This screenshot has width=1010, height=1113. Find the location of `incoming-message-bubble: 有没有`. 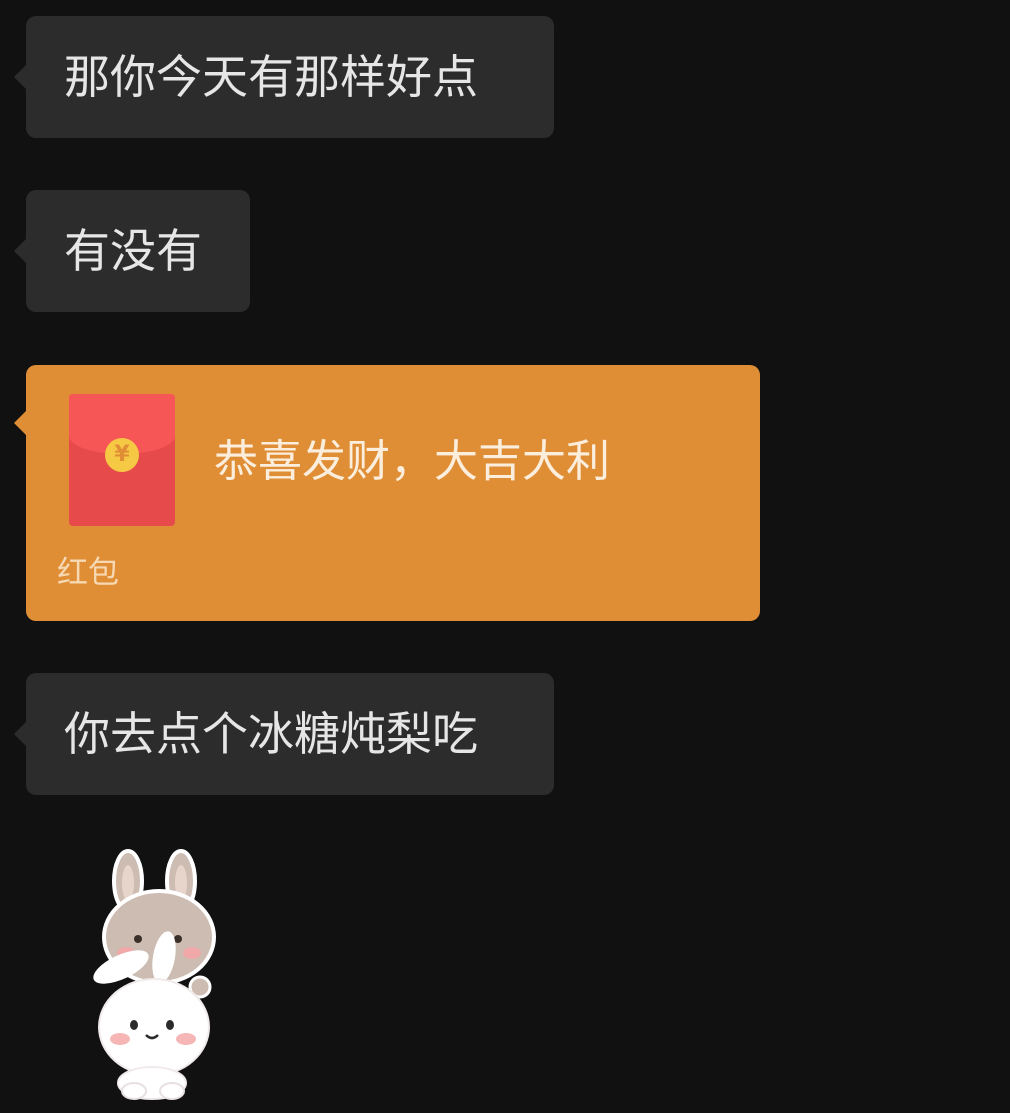

incoming-message-bubble: 有没有 is located at coordinates (132, 251).